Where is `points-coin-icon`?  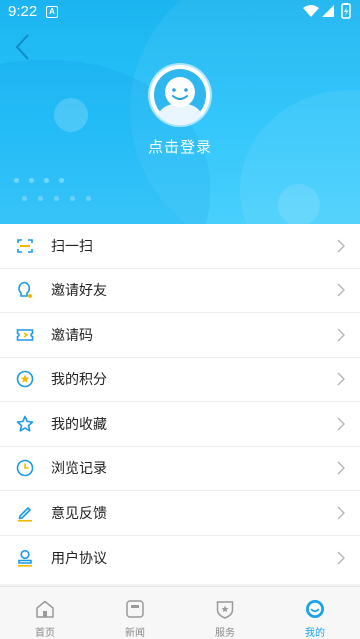
points-coin-icon is located at coordinates (25, 379).